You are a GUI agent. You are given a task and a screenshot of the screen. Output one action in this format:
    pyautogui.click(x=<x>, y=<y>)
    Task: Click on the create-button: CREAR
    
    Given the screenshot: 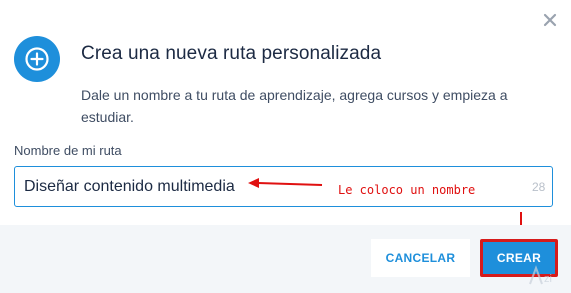 What is the action you would take?
    pyautogui.click(x=519, y=258)
    